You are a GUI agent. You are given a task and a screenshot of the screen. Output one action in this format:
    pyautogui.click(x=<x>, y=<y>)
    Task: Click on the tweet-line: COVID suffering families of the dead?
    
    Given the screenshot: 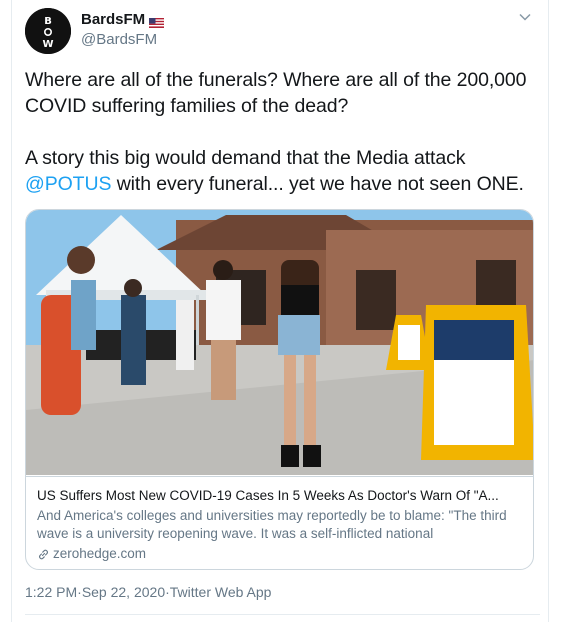 What is the action you would take?
    pyautogui.click(x=187, y=106)
    